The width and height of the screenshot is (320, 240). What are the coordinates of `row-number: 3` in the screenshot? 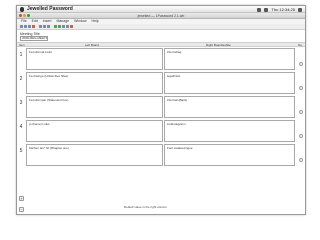 It's located at (21, 103).